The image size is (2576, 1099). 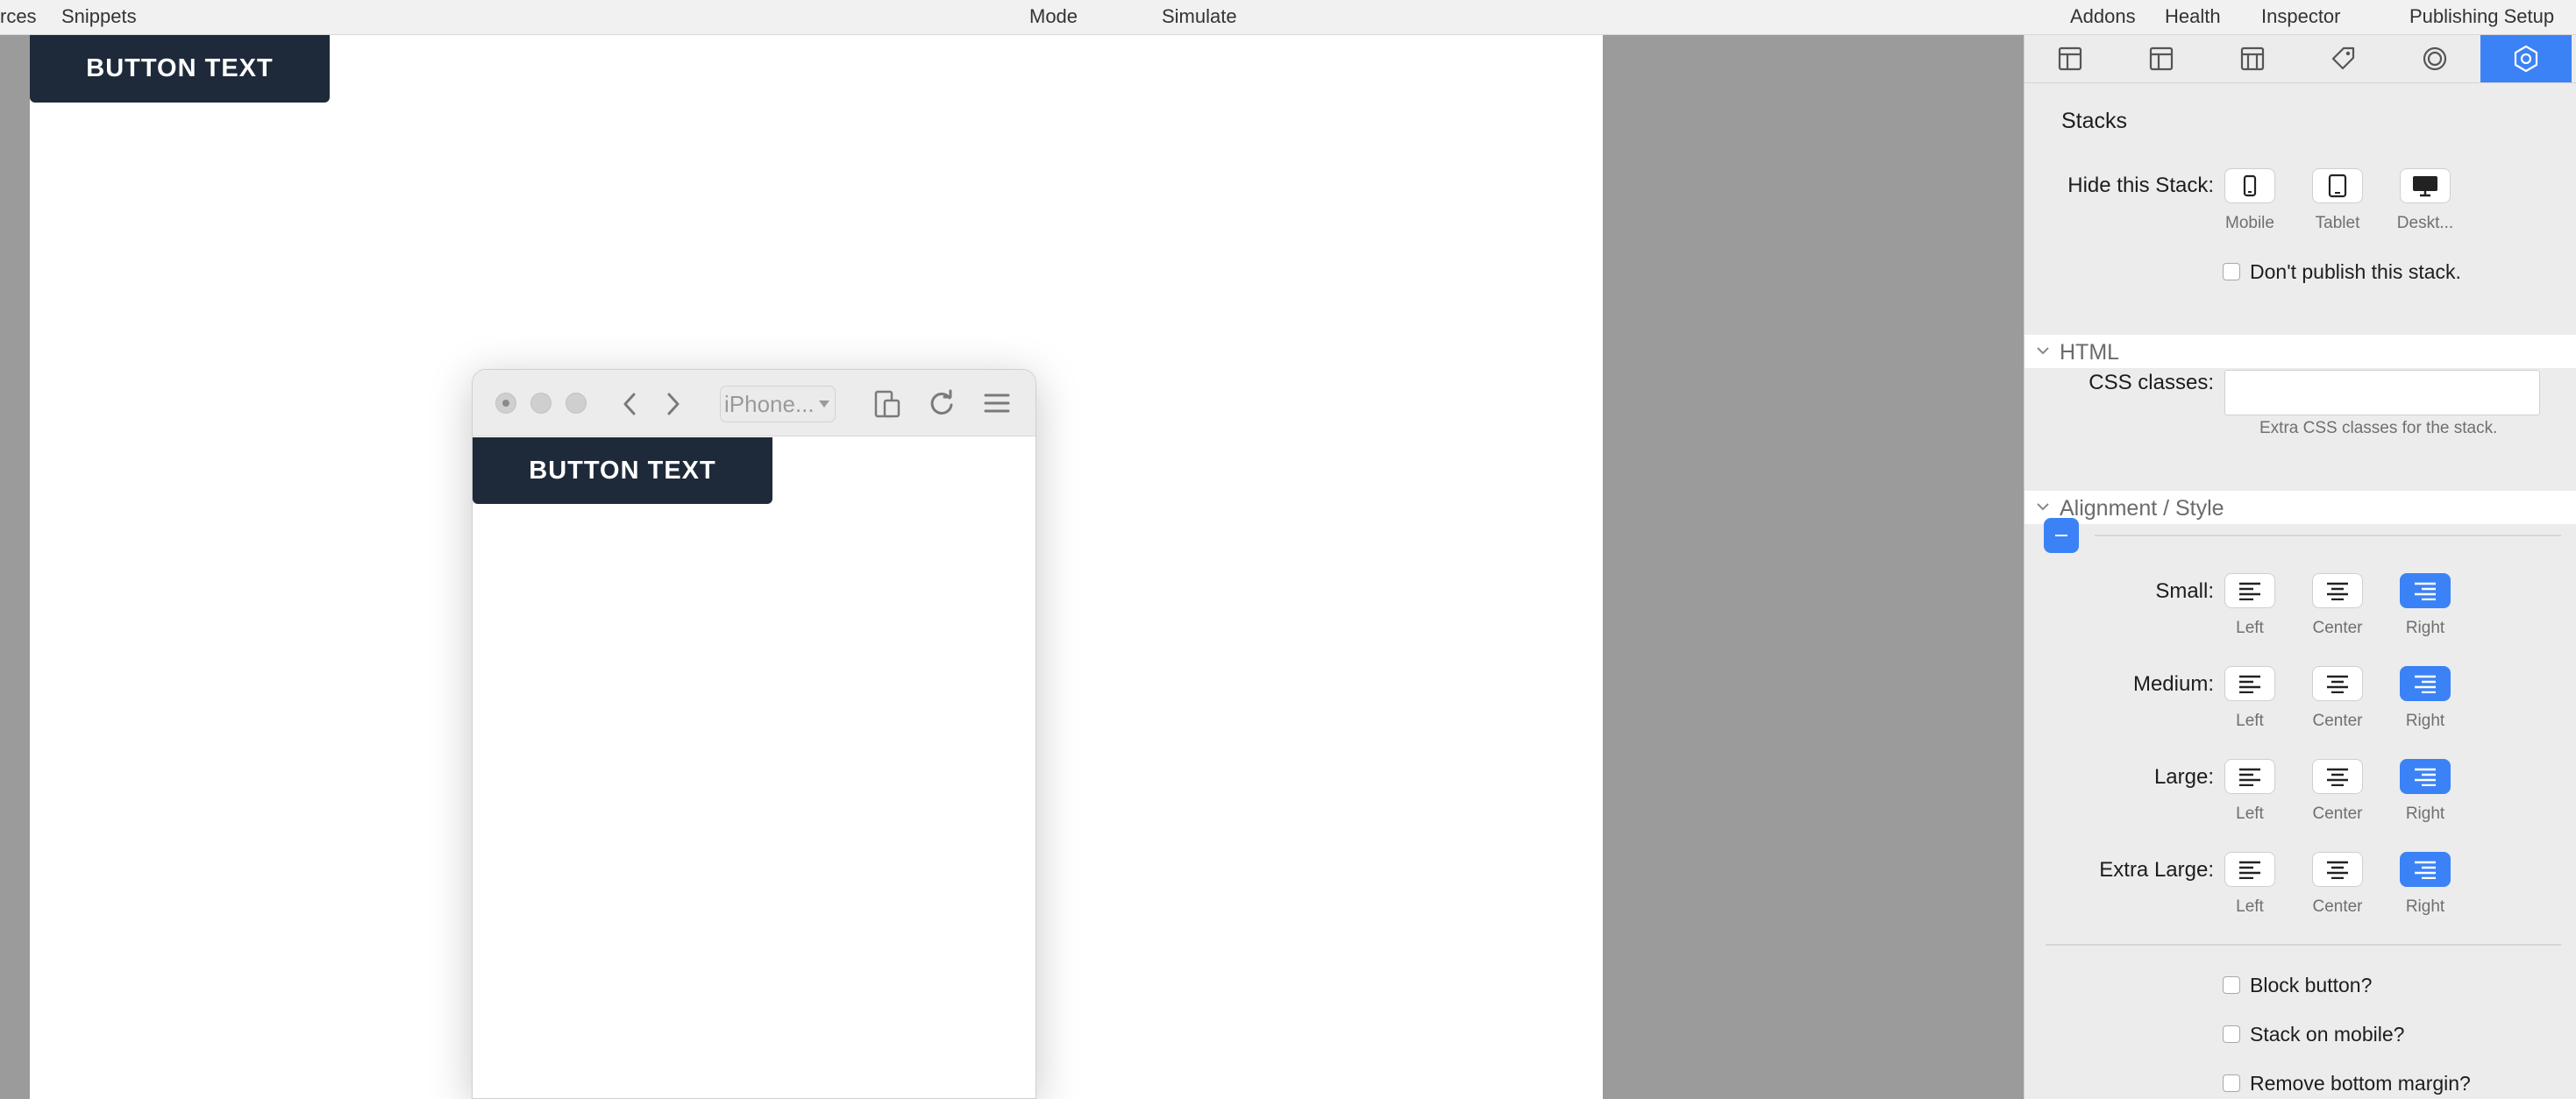 I want to click on css-classes-hint: Extra CSS classes for the stack., so click(x=2378, y=428).